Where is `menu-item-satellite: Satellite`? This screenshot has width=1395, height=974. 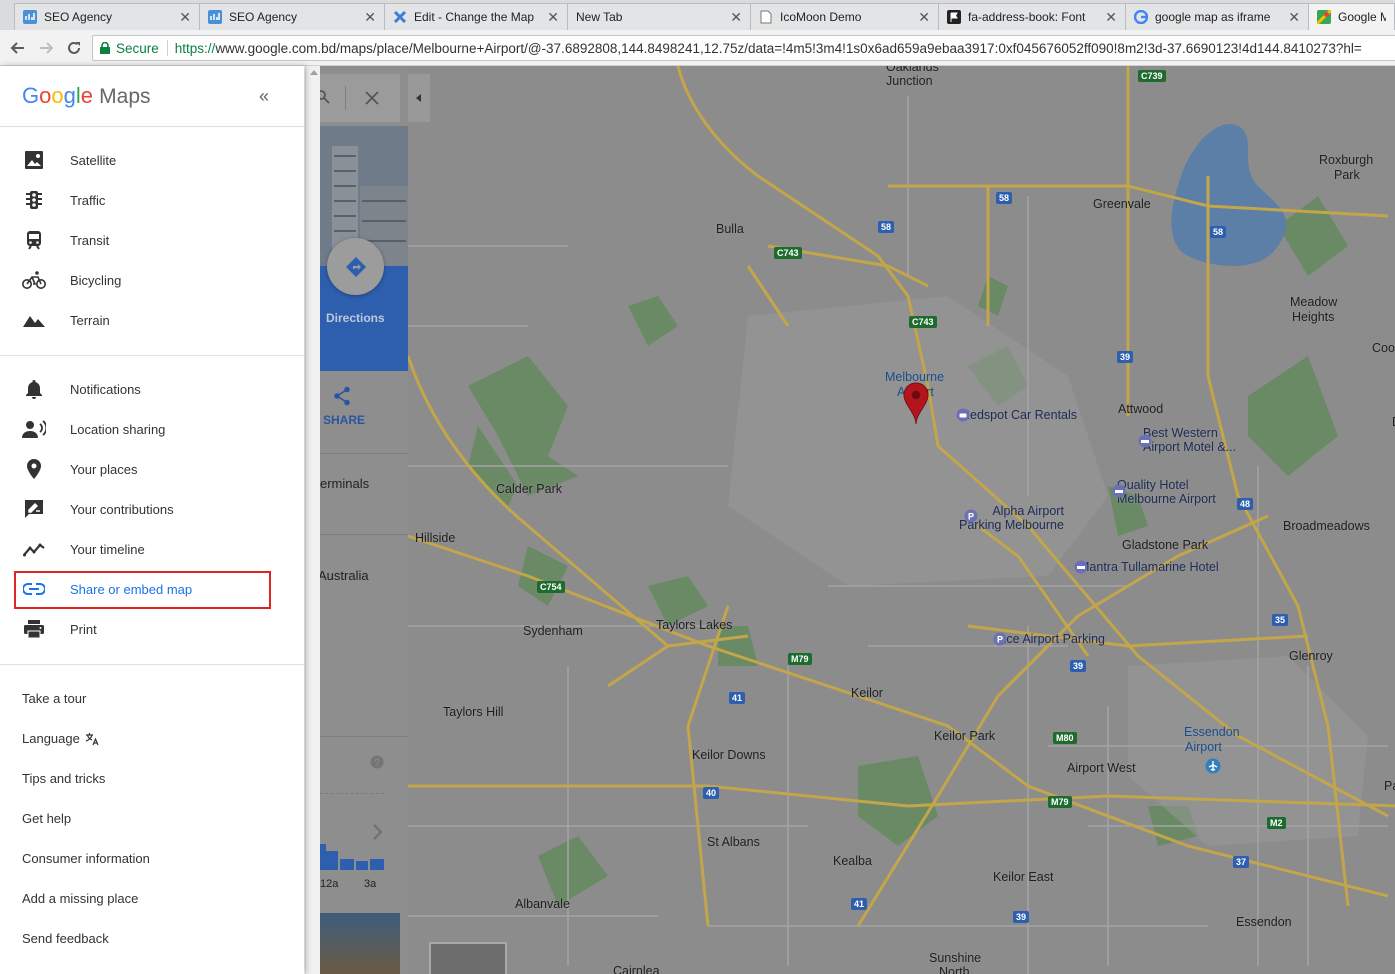
menu-item-satellite: Satellite is located at coordinates (152, 160).